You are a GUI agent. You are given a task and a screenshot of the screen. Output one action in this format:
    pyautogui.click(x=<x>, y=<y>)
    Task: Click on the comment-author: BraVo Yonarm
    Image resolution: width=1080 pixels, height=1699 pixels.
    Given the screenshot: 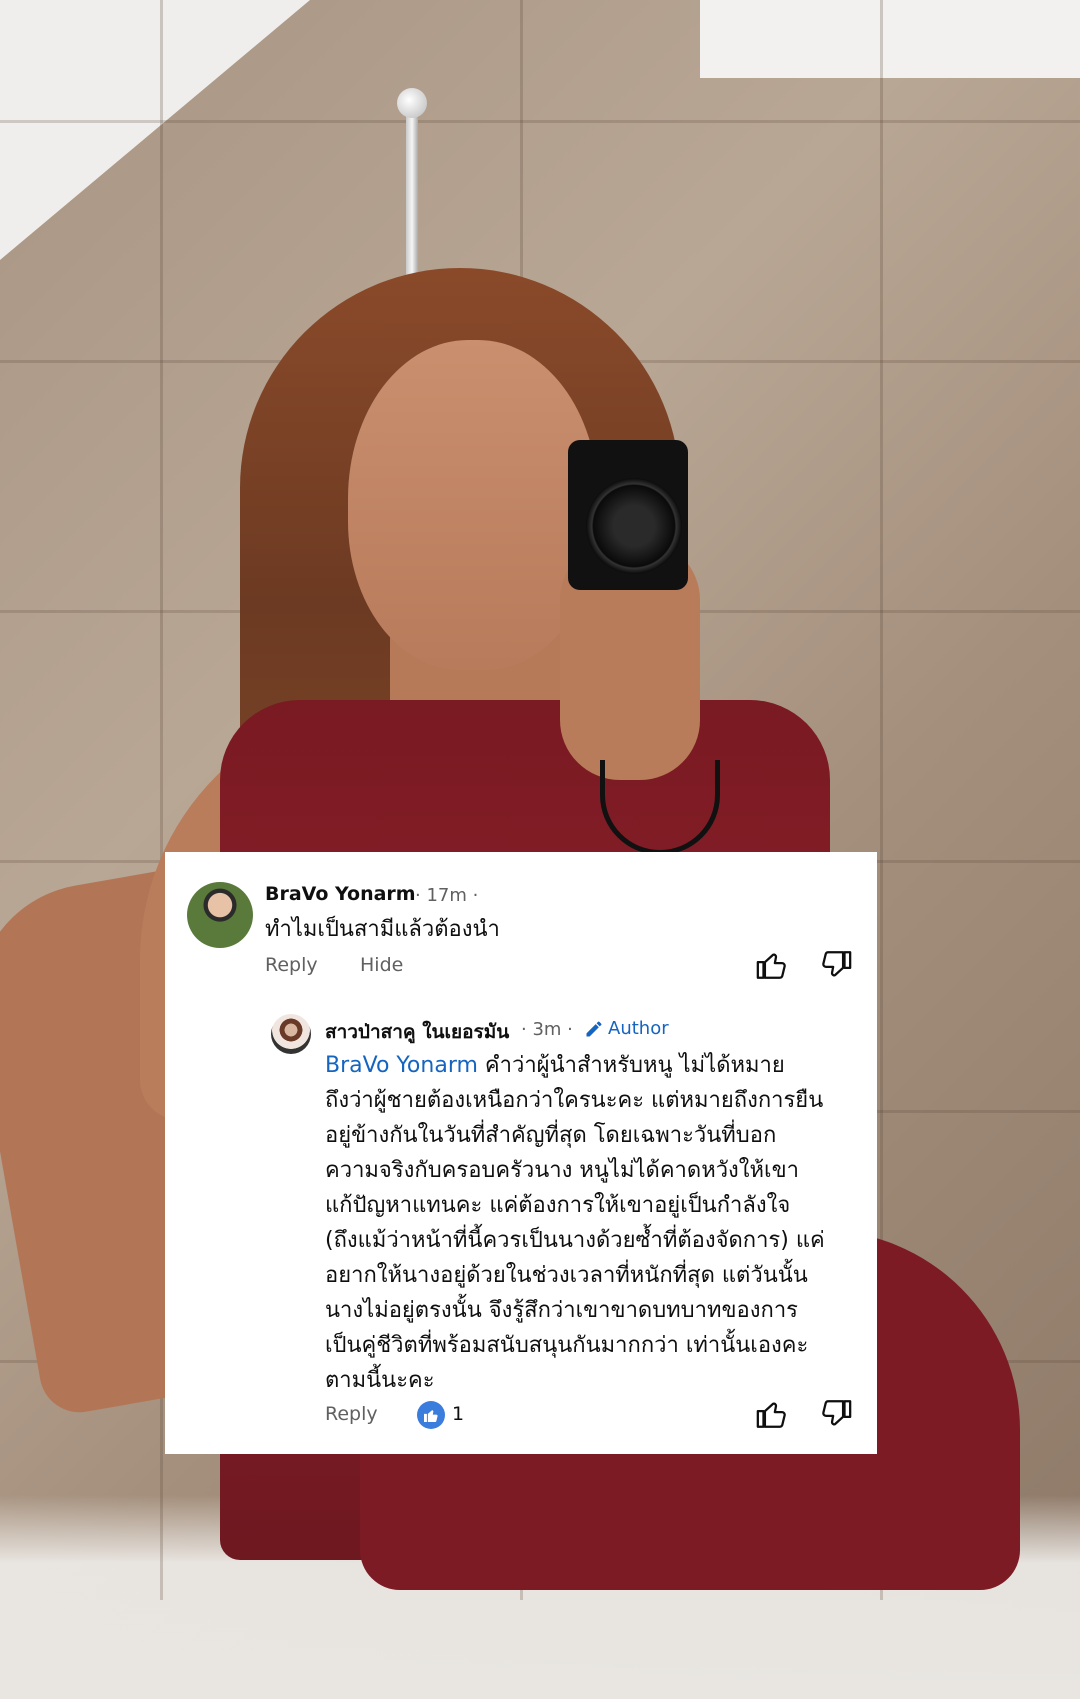 What is the action you would take?
    pyautogui.click(x=340, y=894)
    